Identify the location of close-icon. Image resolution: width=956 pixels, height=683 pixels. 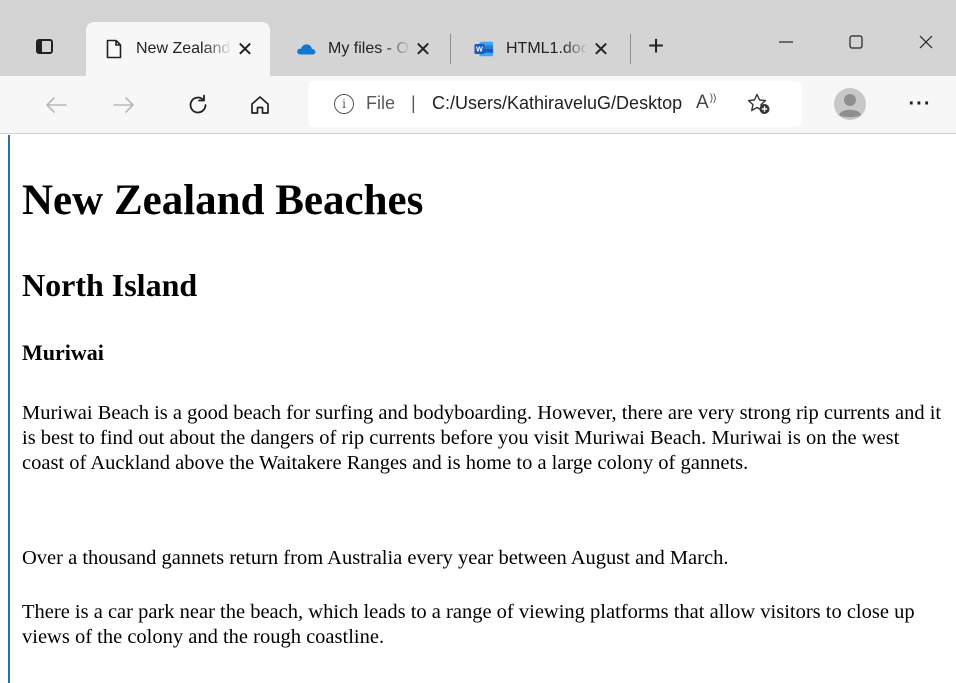
(926, 42).